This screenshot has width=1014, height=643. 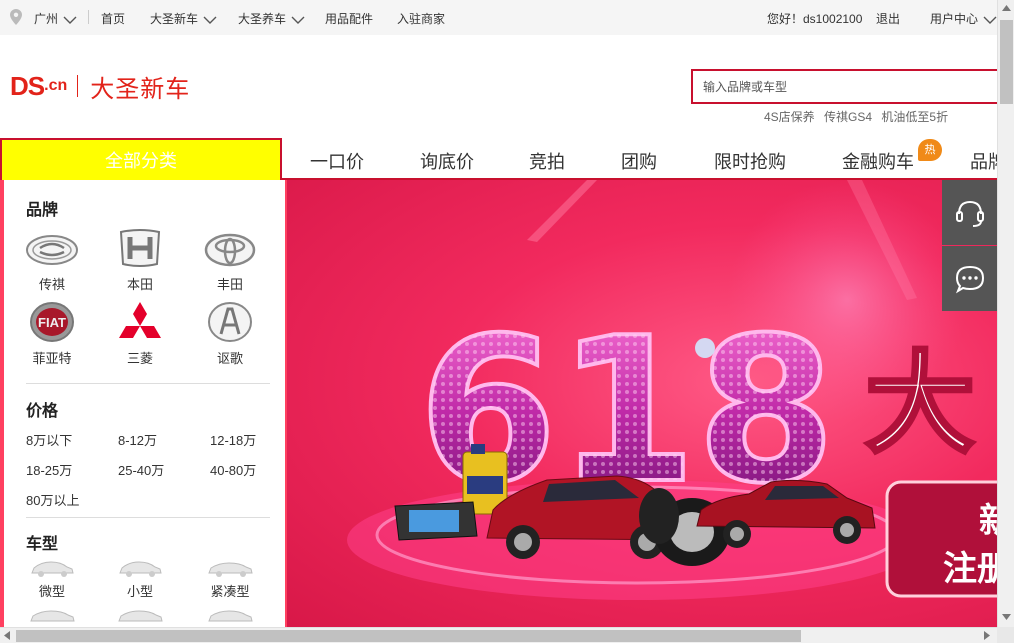 I want to click on brand-acura: 讴歌, so click(x=230, y=333).